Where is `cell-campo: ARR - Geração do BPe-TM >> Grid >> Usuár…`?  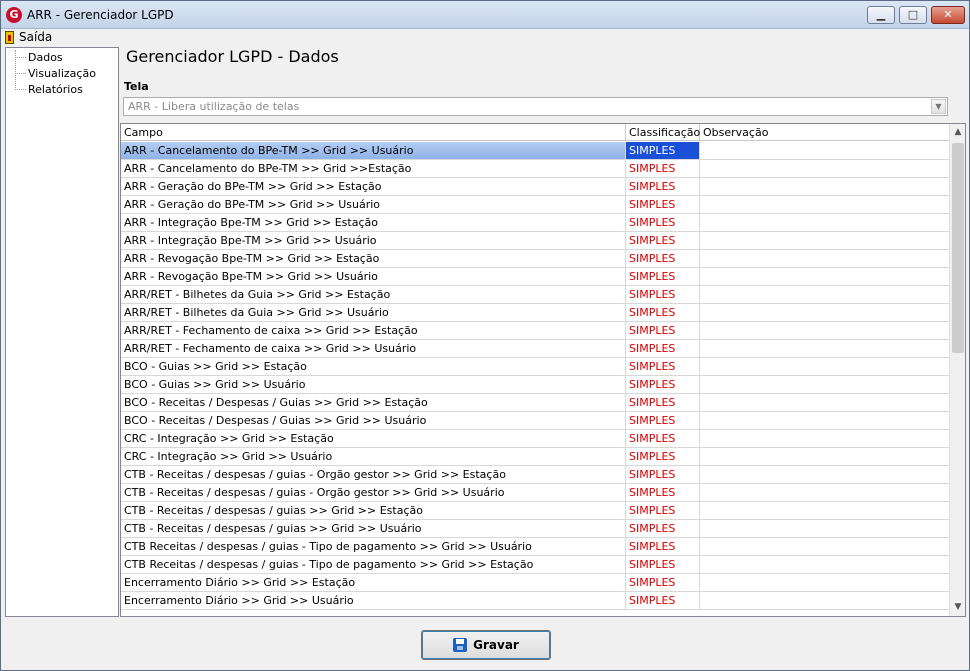
cell-campo: ARR - Geração do BPe-TM >> Grid >> Usuár… is located at coordinates (373, 204).